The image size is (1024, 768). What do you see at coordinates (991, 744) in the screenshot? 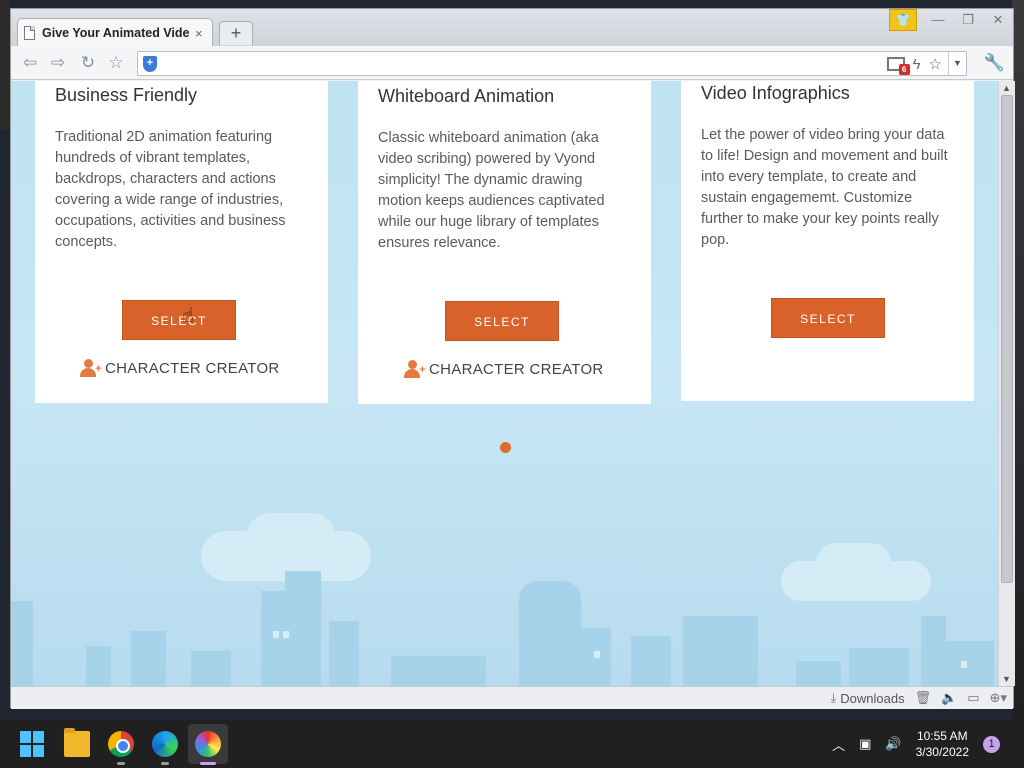
I see `notification-badge: 1` at bounding box center [991, 744].